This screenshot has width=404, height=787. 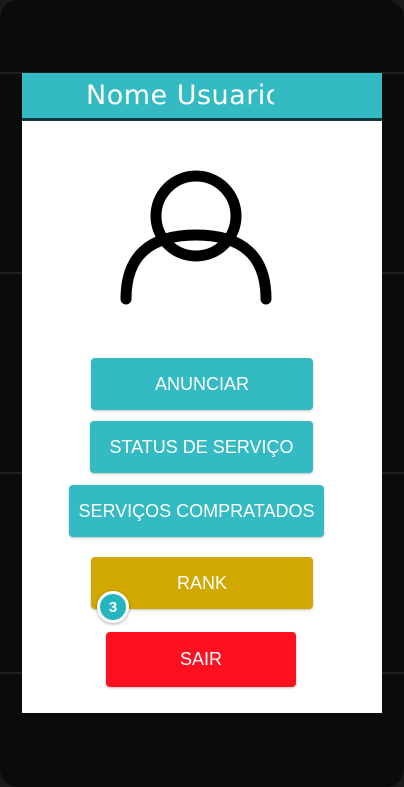 I want to click on servicos-comprados-button: SERVIÇOS COMPRATADOS, so click(x=196, y=511).